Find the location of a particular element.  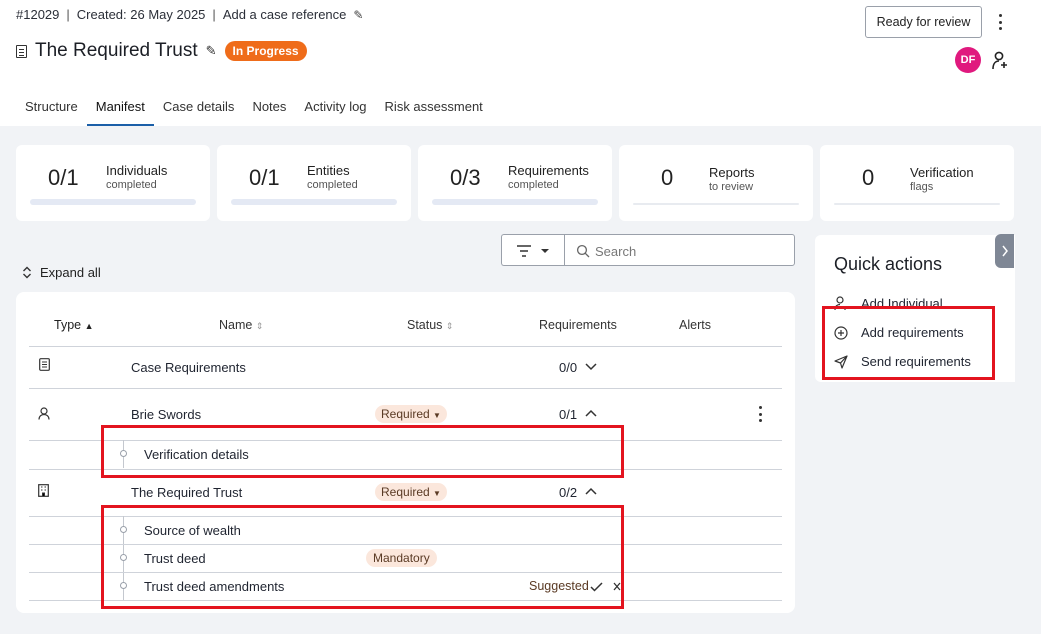

row-more-options-icon is located at coordinates (760, 414).